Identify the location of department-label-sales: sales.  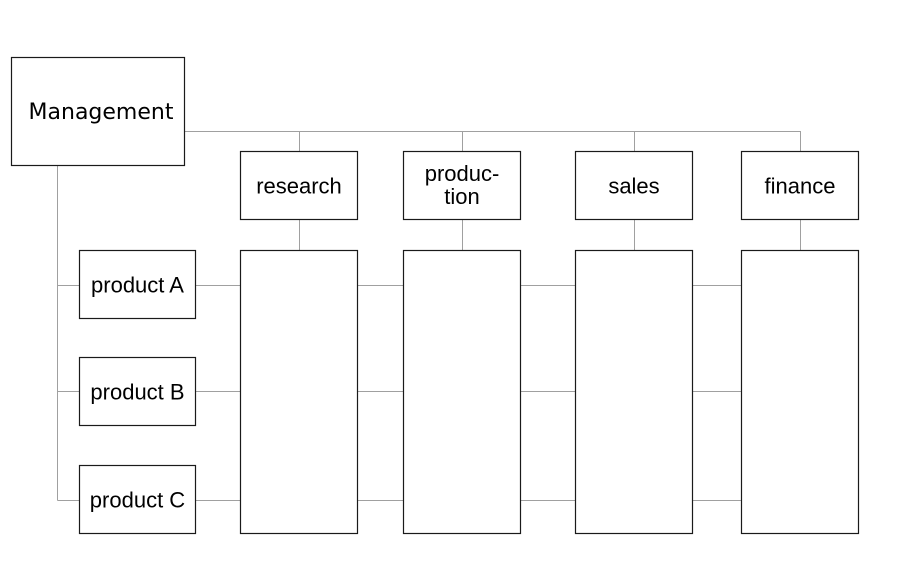
(633, 186).